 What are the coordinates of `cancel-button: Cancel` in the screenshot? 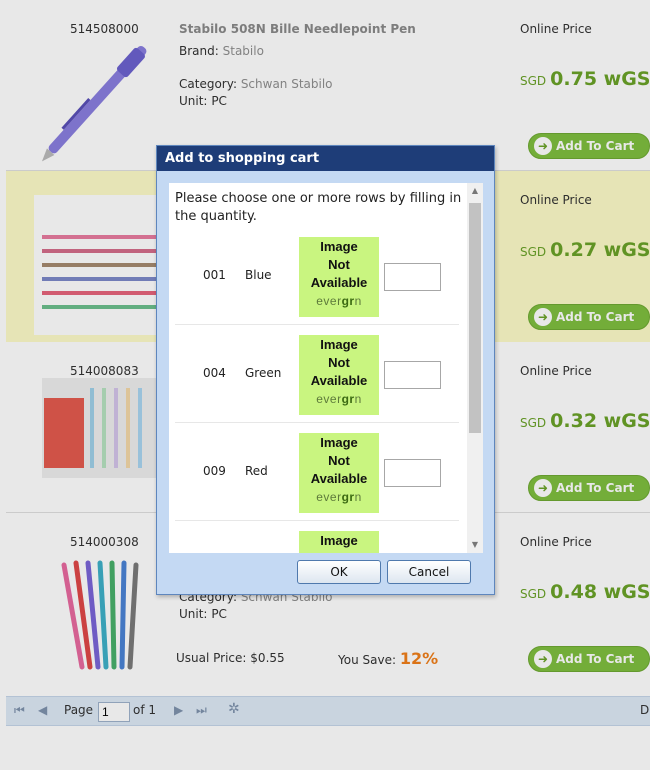 It's located at (429, 572).